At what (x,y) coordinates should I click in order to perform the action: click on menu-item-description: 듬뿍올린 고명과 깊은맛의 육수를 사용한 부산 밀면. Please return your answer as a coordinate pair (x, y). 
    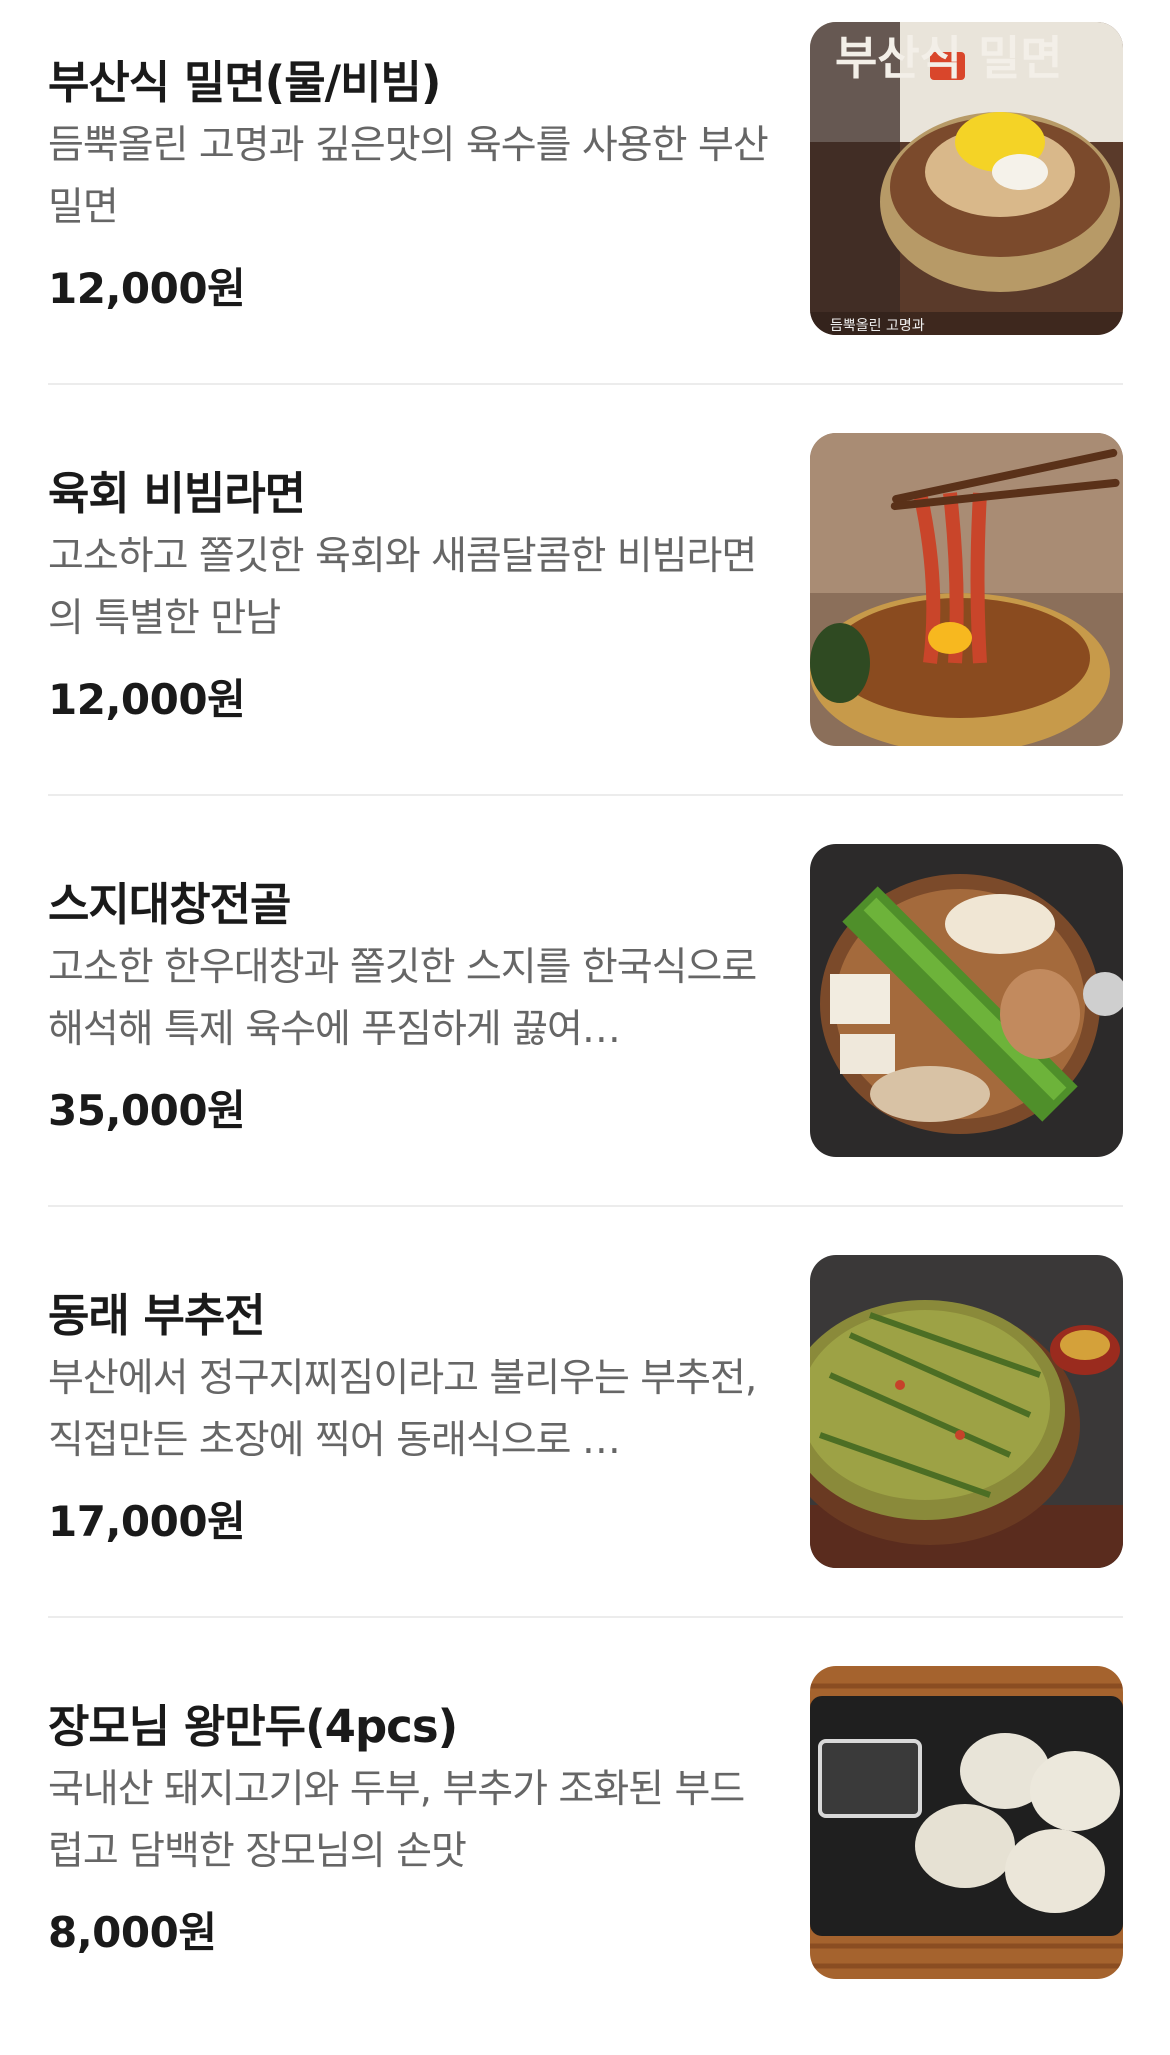
    Looking at the image, I should click on (408, 176).